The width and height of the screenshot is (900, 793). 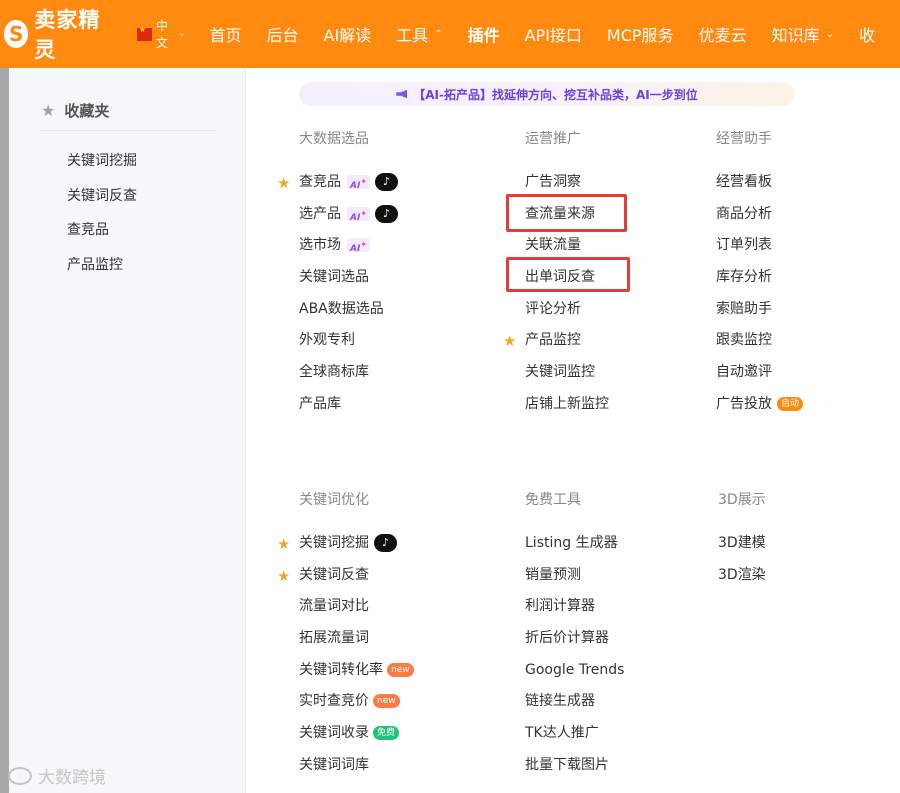 I want to click on language-label: 中文, so click(x=161, y=34).